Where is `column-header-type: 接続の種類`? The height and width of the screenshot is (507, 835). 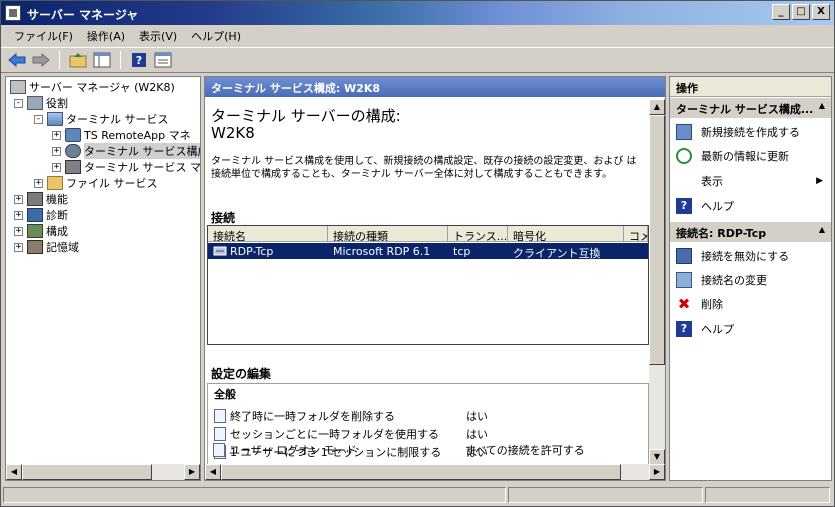 column-header-type: 接続の種類 is located at coordinates (388, 233).